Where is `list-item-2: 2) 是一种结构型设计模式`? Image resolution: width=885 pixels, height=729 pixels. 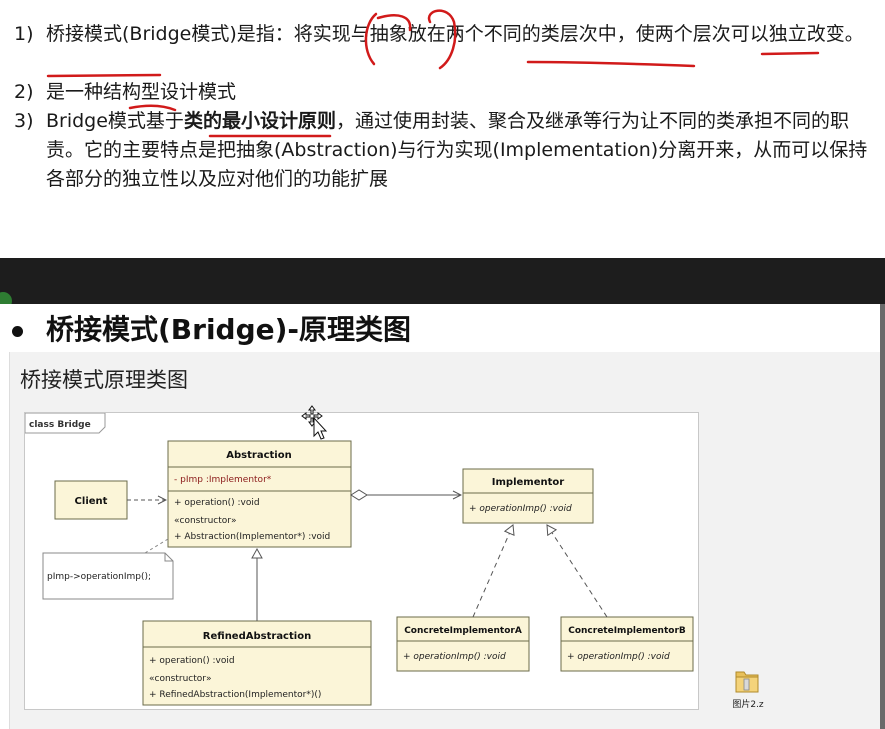 list-item-2: 2) 是一种结构型设计模式 is located at coordinates (444, 92).